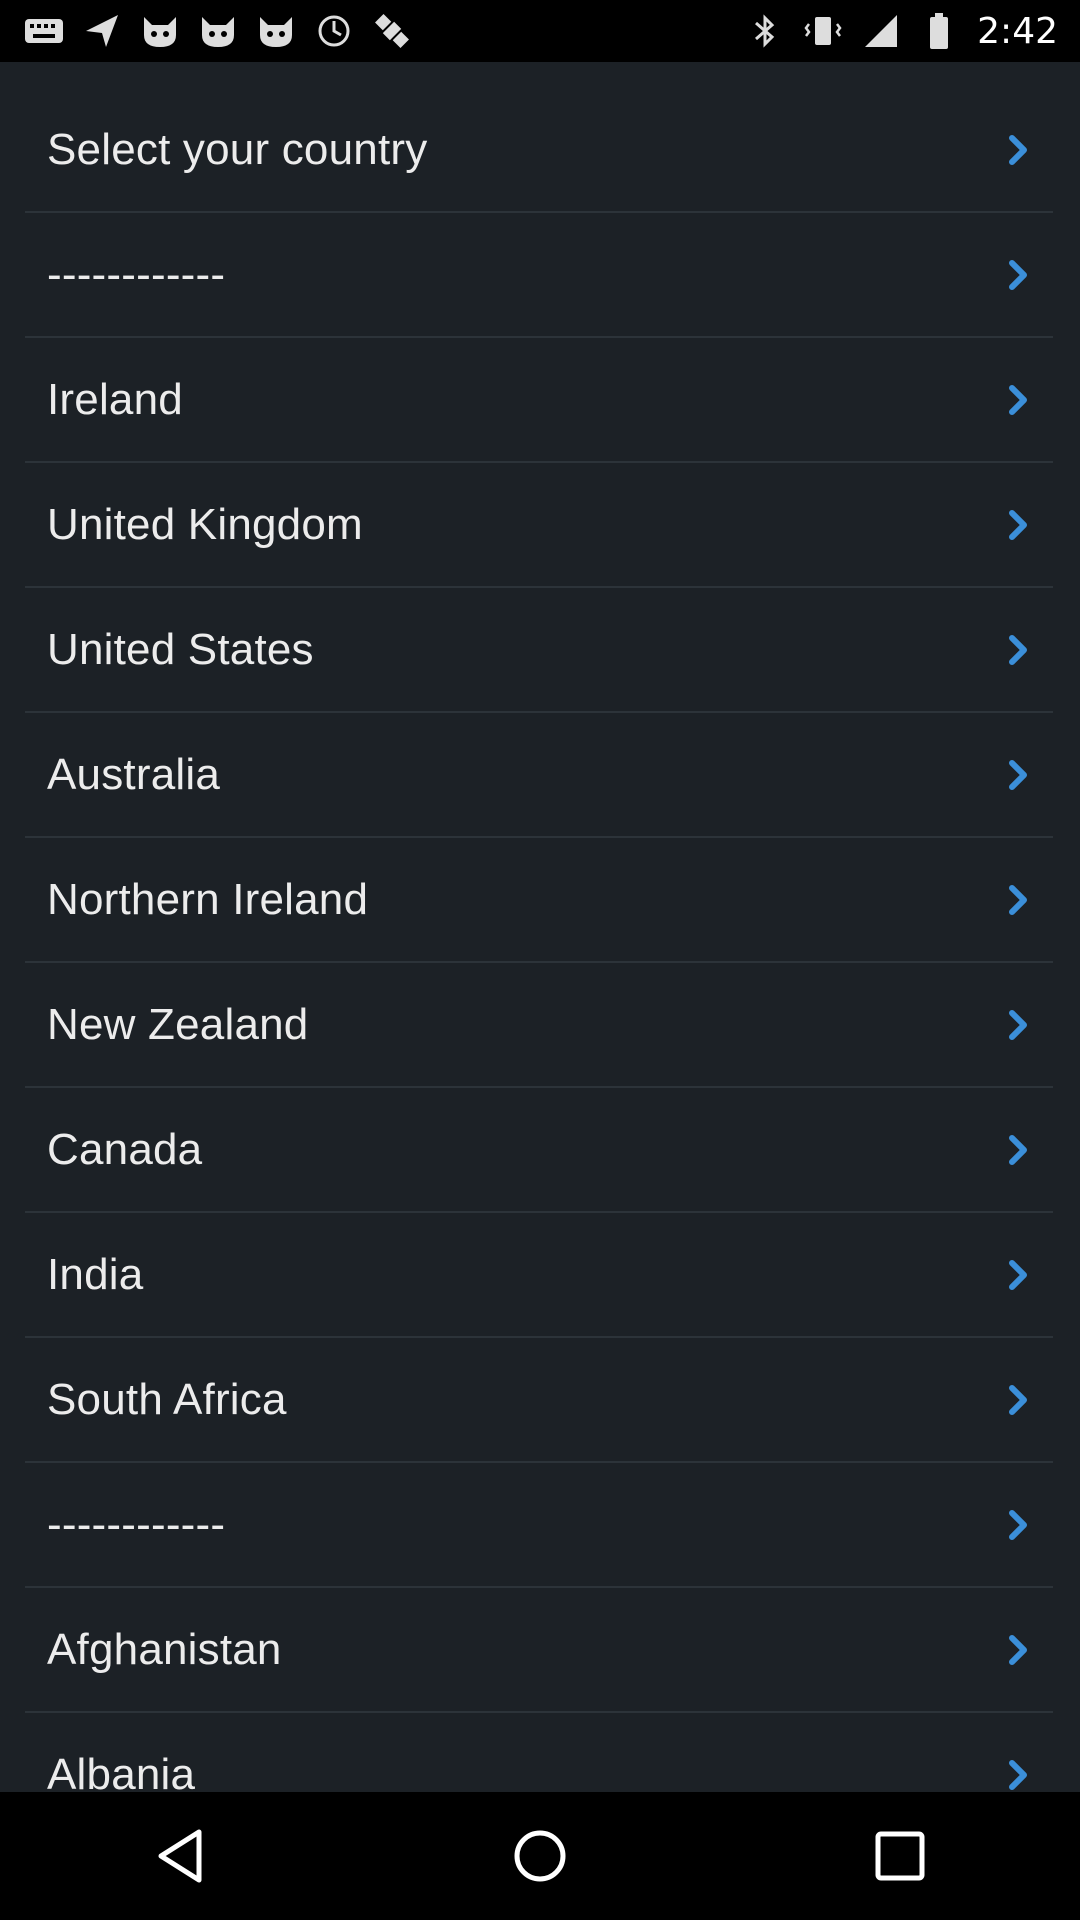  I want to click on list-item-label: Afghanistan, so click(164, 1649).